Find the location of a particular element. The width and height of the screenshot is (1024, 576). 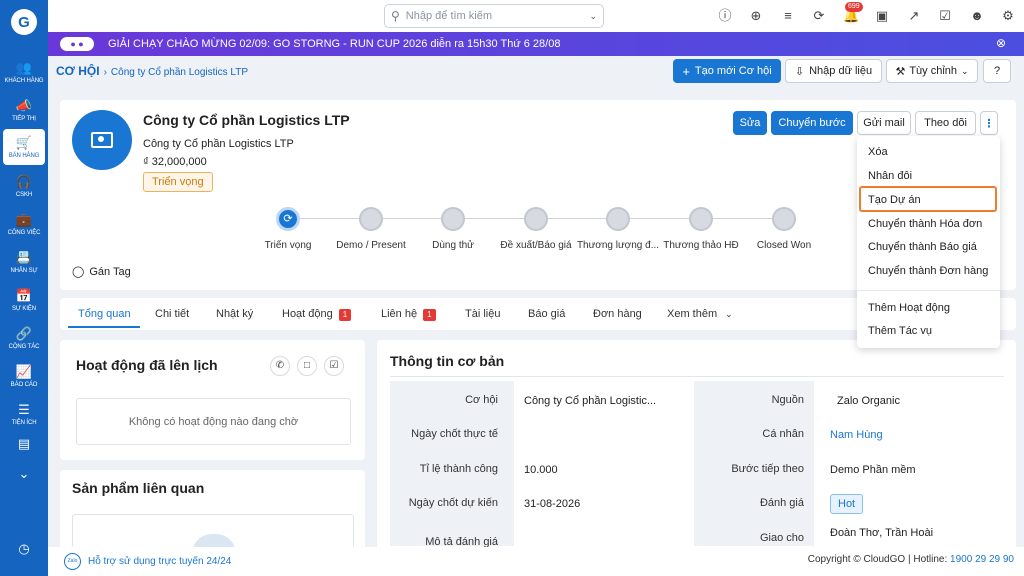

menu-item-create-project: Tạo Dự án is located at coordinates (894, 200).